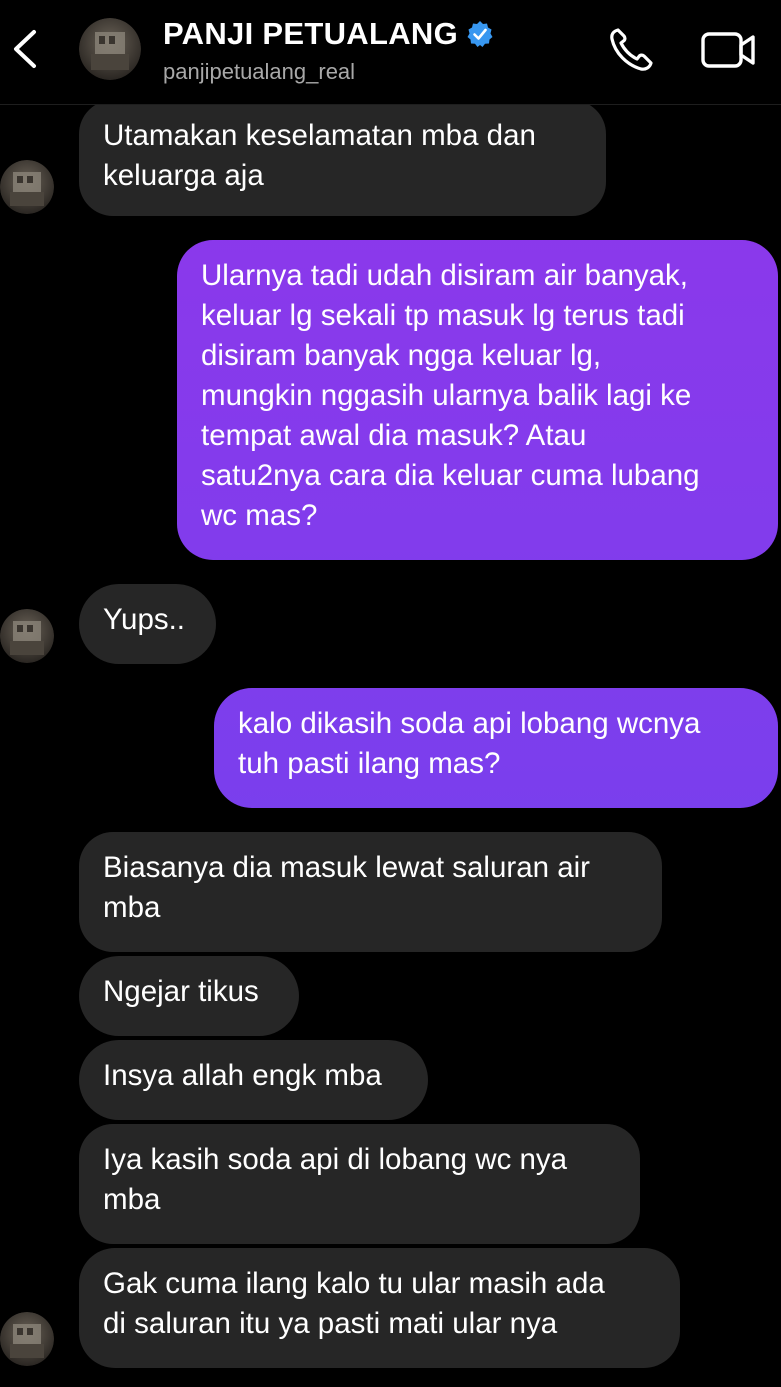  I want to click on contact-name: PANJI PETUALANG, so click(328, 34).